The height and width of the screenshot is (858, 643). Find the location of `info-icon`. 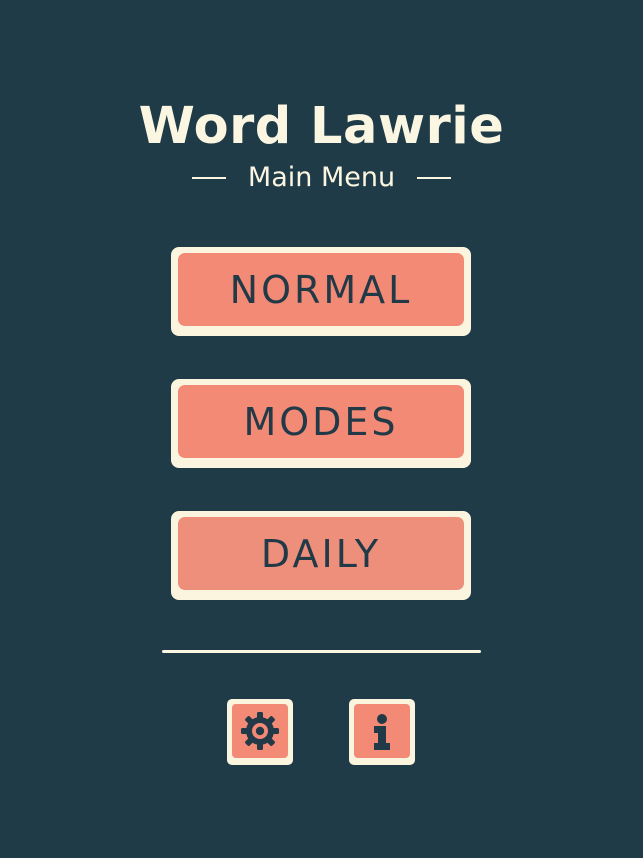

info-icon is located at coordinates (382, 732).